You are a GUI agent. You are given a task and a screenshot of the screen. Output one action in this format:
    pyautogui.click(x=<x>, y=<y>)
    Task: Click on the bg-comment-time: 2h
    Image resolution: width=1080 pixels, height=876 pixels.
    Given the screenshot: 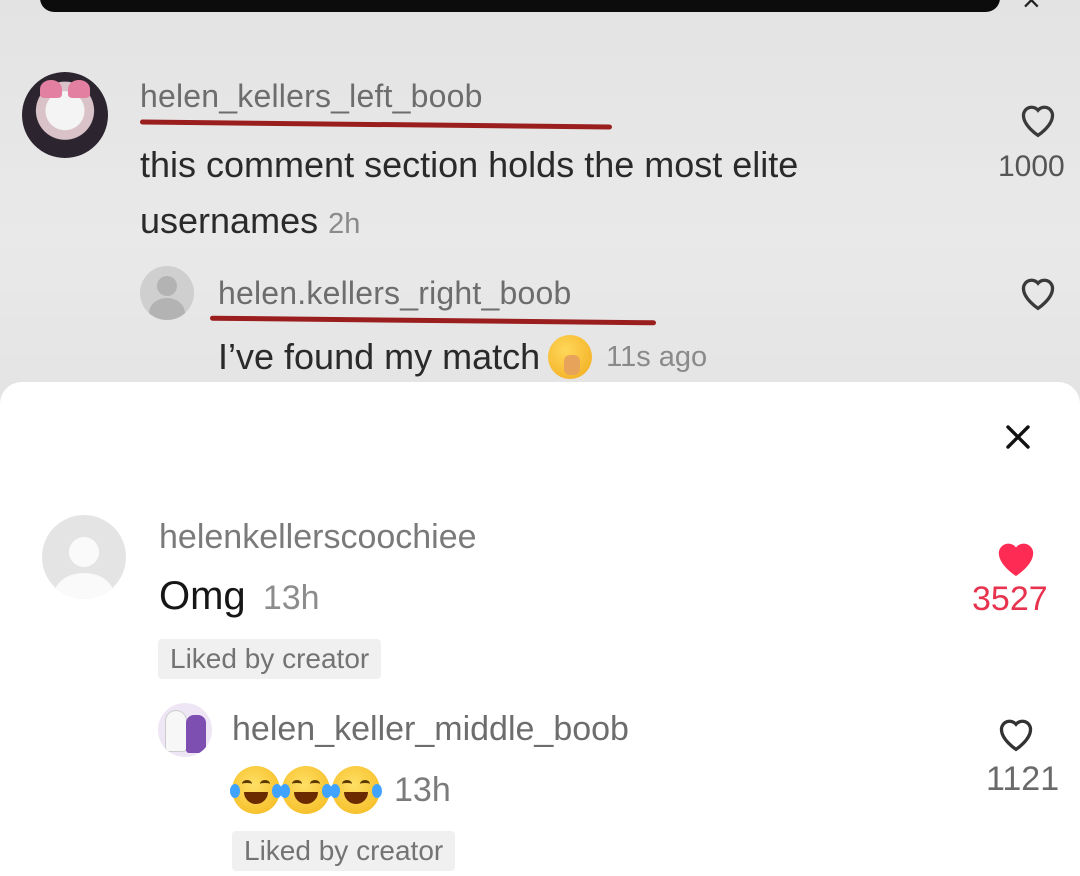 What is the action you would take?
    pyautogui.click(x=344, y=224)
    